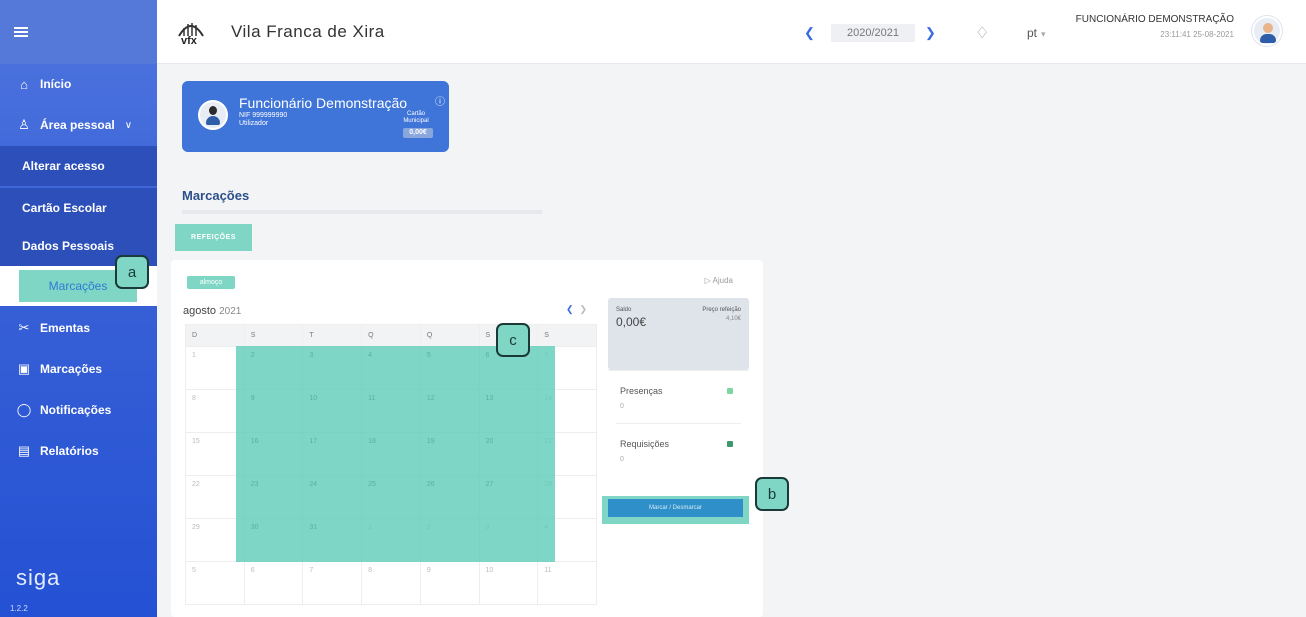 This screenshot has width=1306, height=617. What do you see at coordinates (645, 444) in the screenshot?
I see `requisicoes-label: Requisições` at bounding box center [645, 444].